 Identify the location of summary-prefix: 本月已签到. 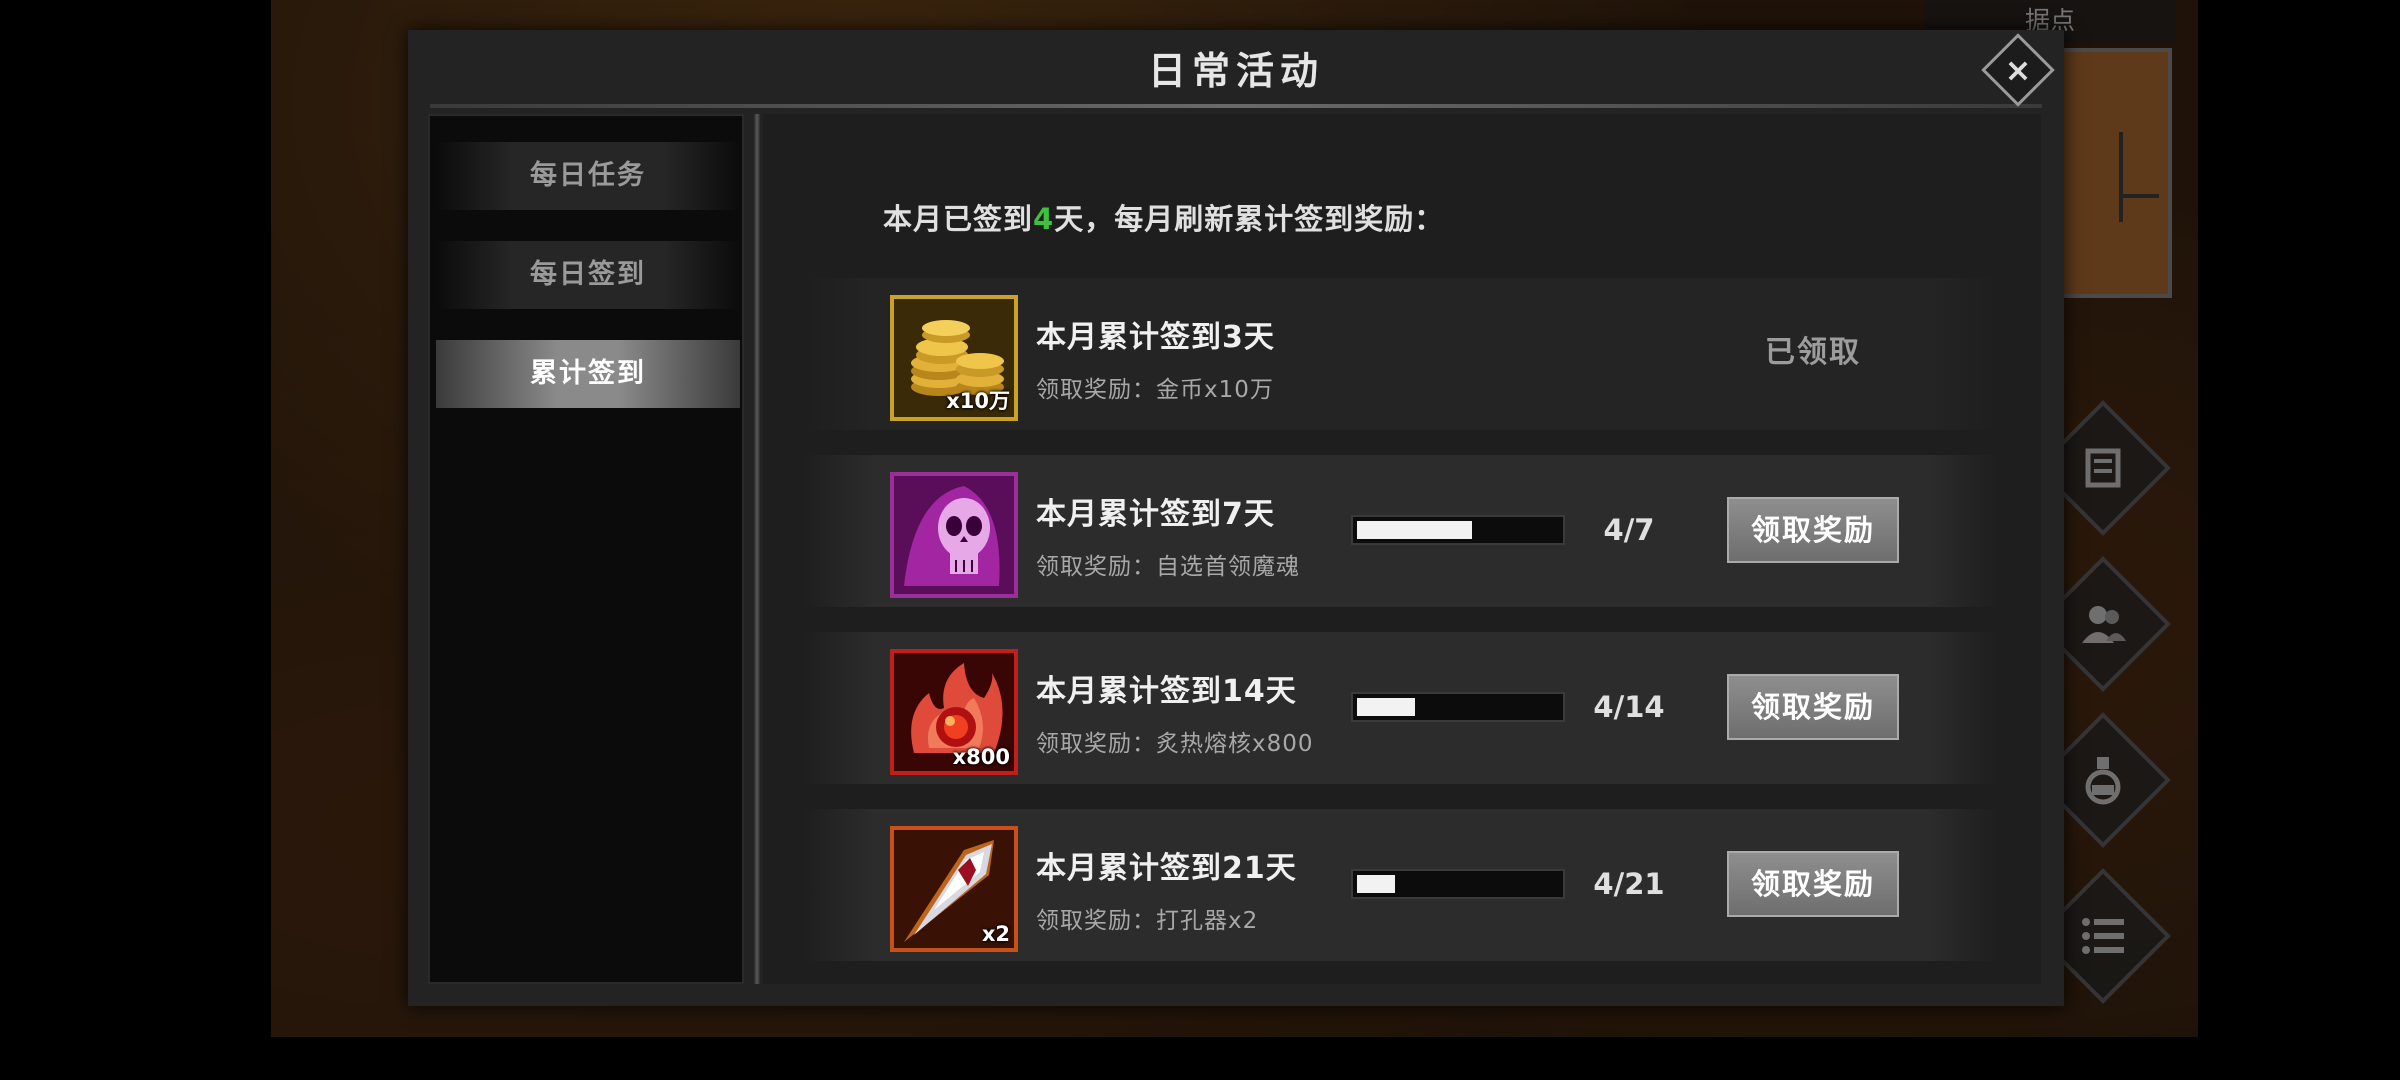
(958, 219).